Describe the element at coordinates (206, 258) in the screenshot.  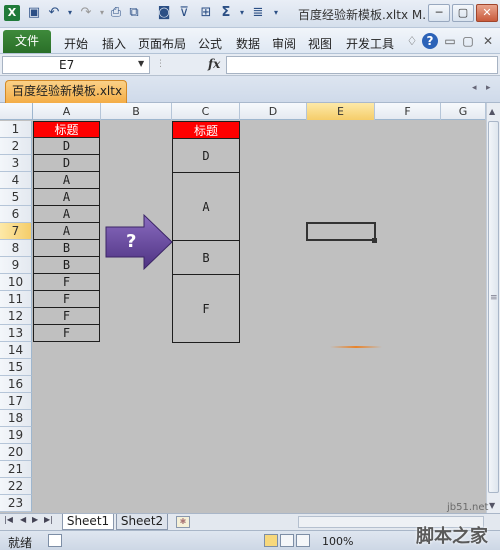
I see `merged-cell-c8-c9: B` at that location.